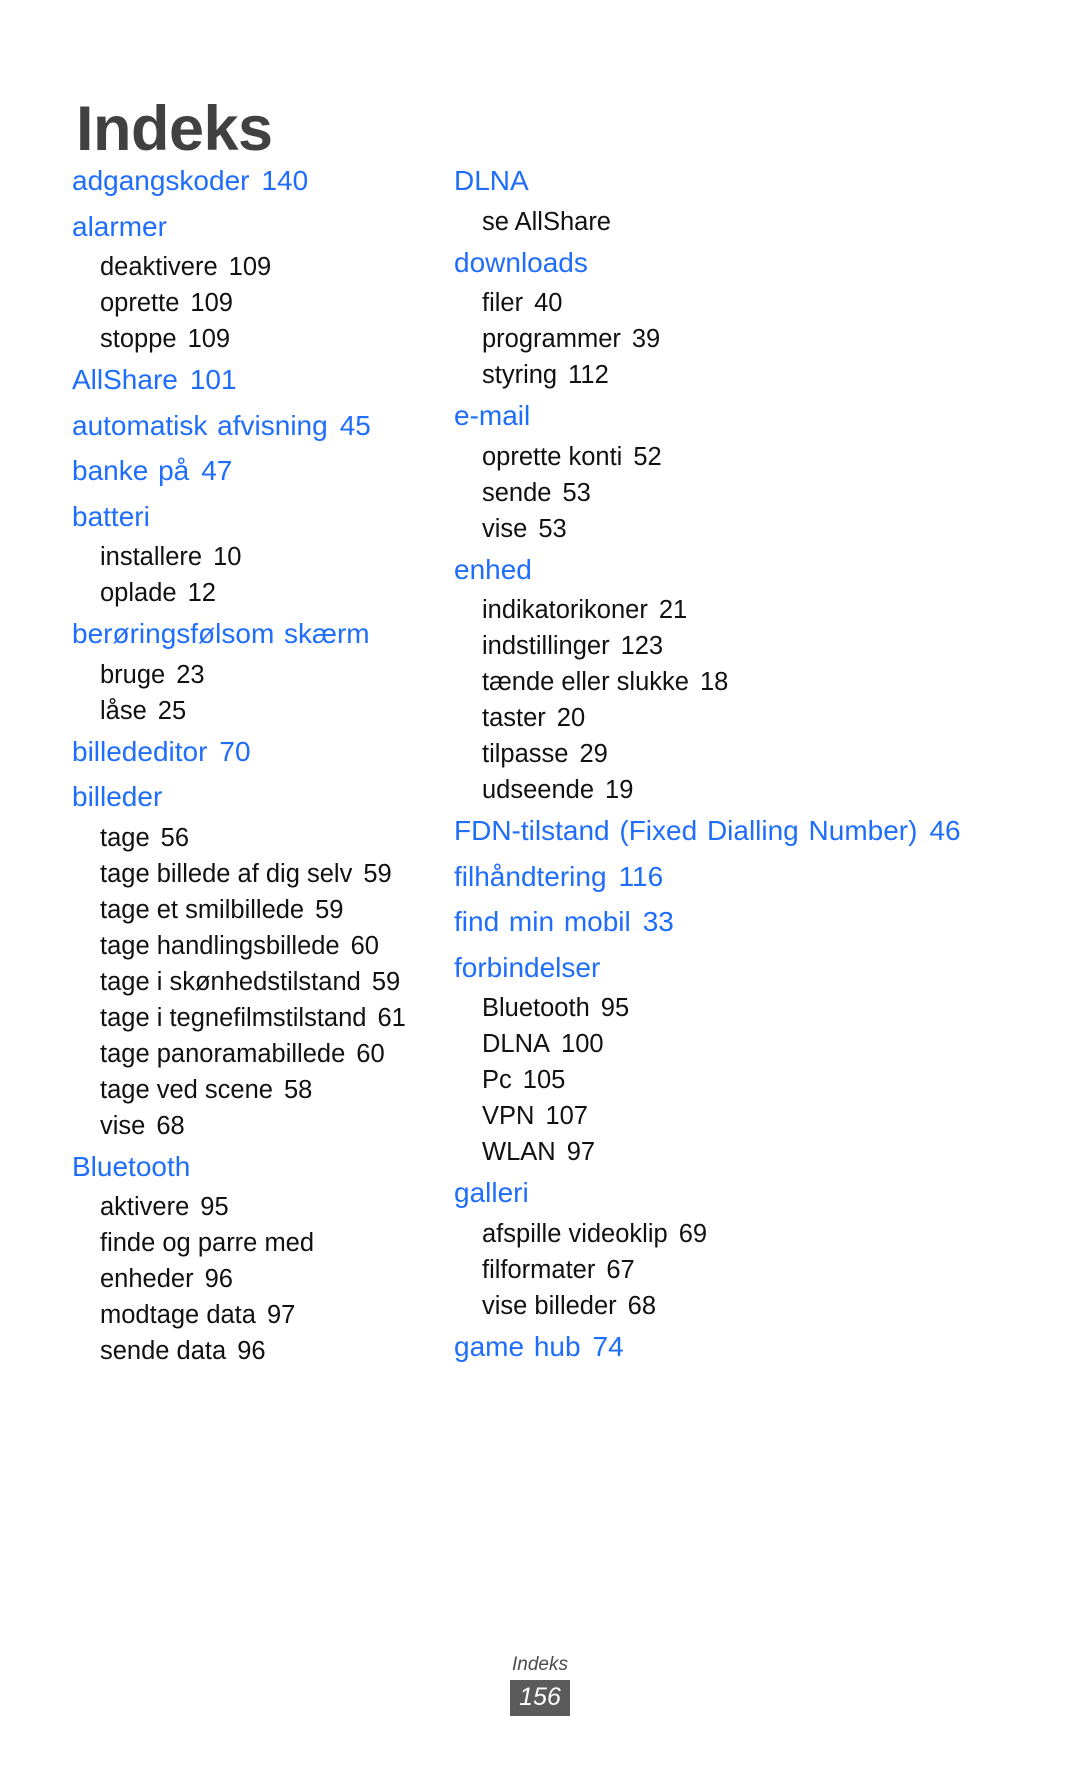 The image size is (1080, 1771). Describe the element at coordinates (736, 1116) in the screenshot. I see `index-subentry: VPN 107` at that location.